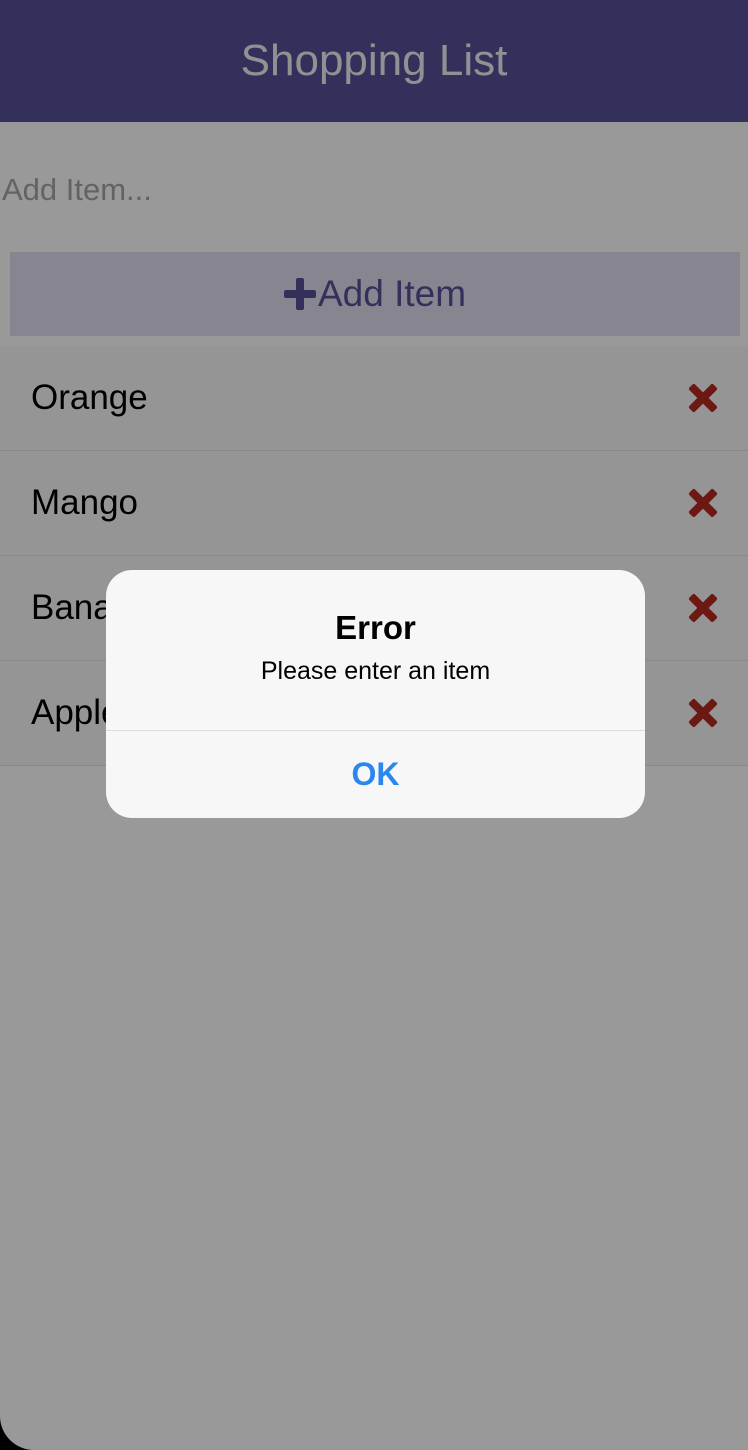 This screenshot has width=748, height=1450. What do you see at coordinates (375, 774) in the screenshot?
I see `ok-button: OK` at bounding box center [375, 774].